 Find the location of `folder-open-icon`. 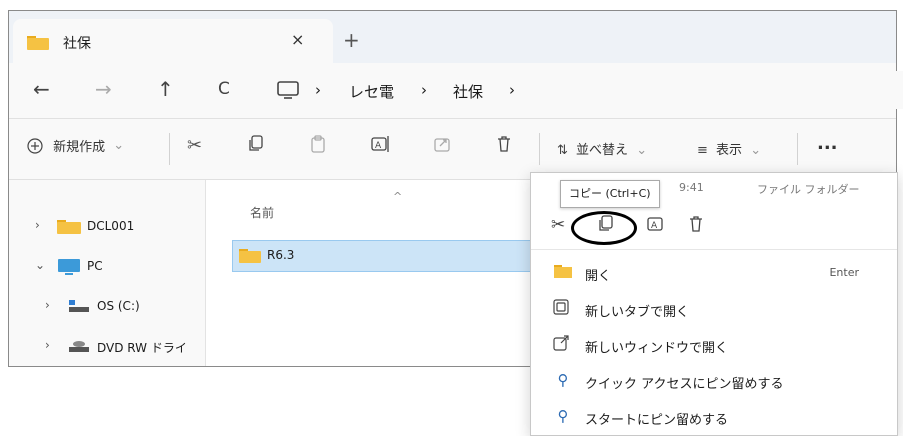

folder-open-icon is located at coordinates (563, 273).